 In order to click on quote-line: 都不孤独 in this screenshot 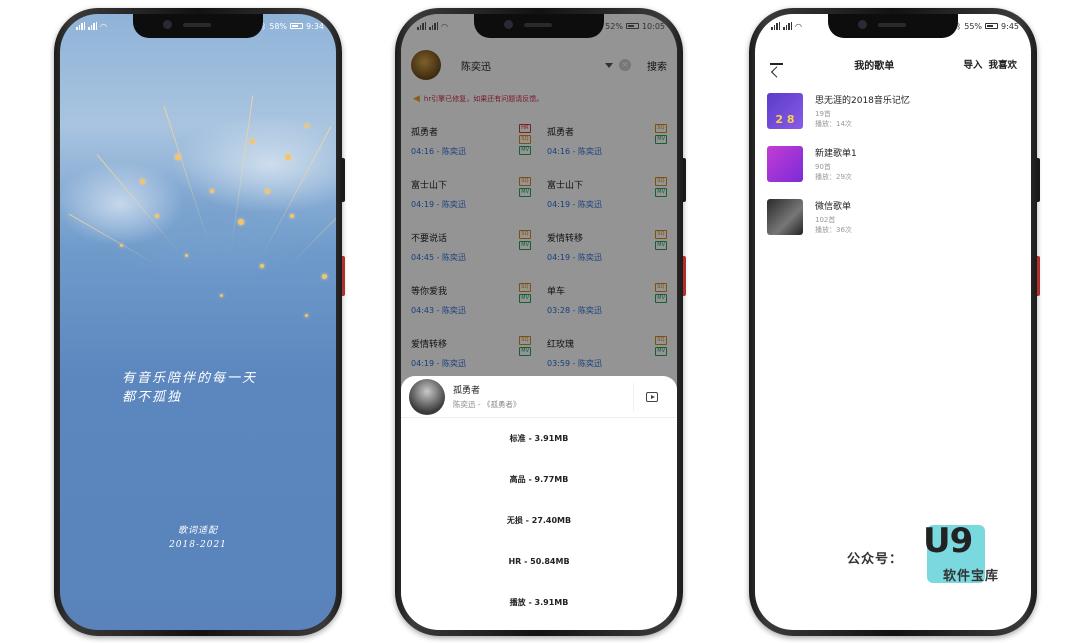, I will do `click(152, 397)`.